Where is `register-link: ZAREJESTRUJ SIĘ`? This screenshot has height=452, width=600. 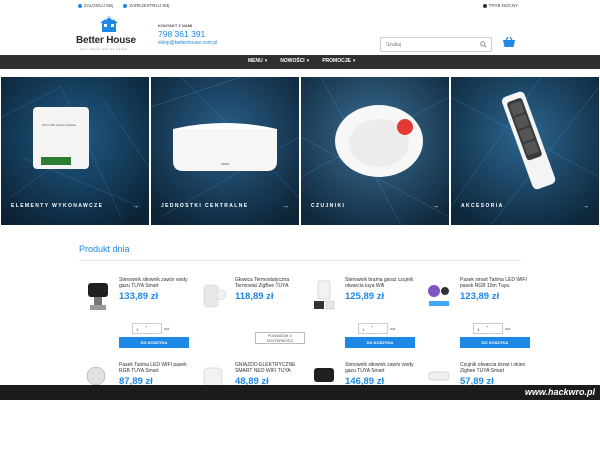
register-link: ZAREJESTRUJ SIĘ is located at coordinates (146, 5).